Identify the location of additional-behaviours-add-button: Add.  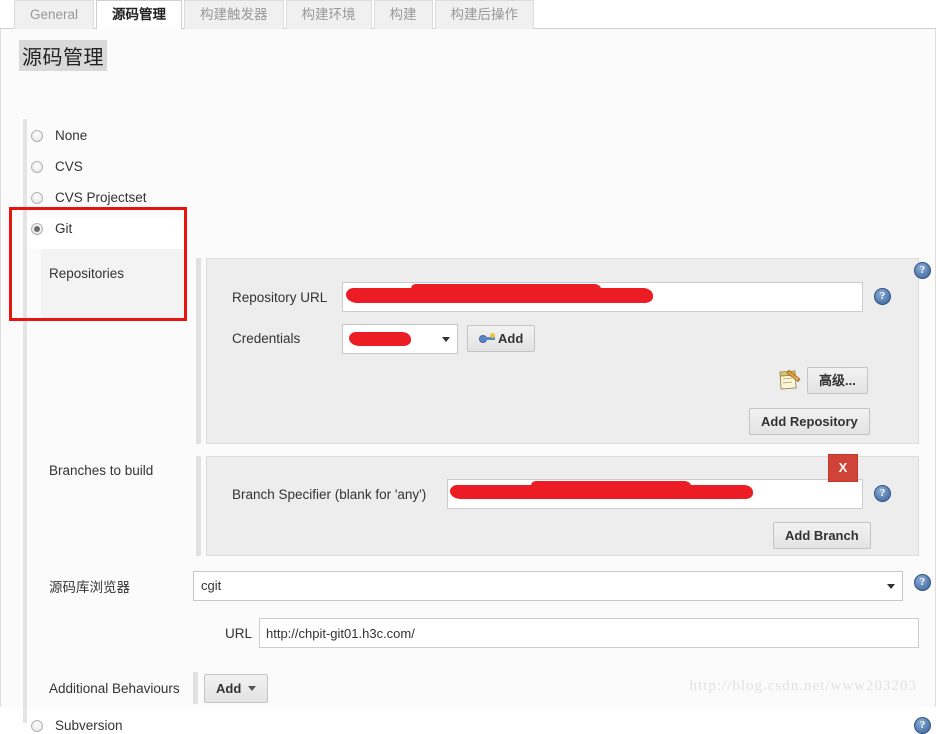
(236, 688).